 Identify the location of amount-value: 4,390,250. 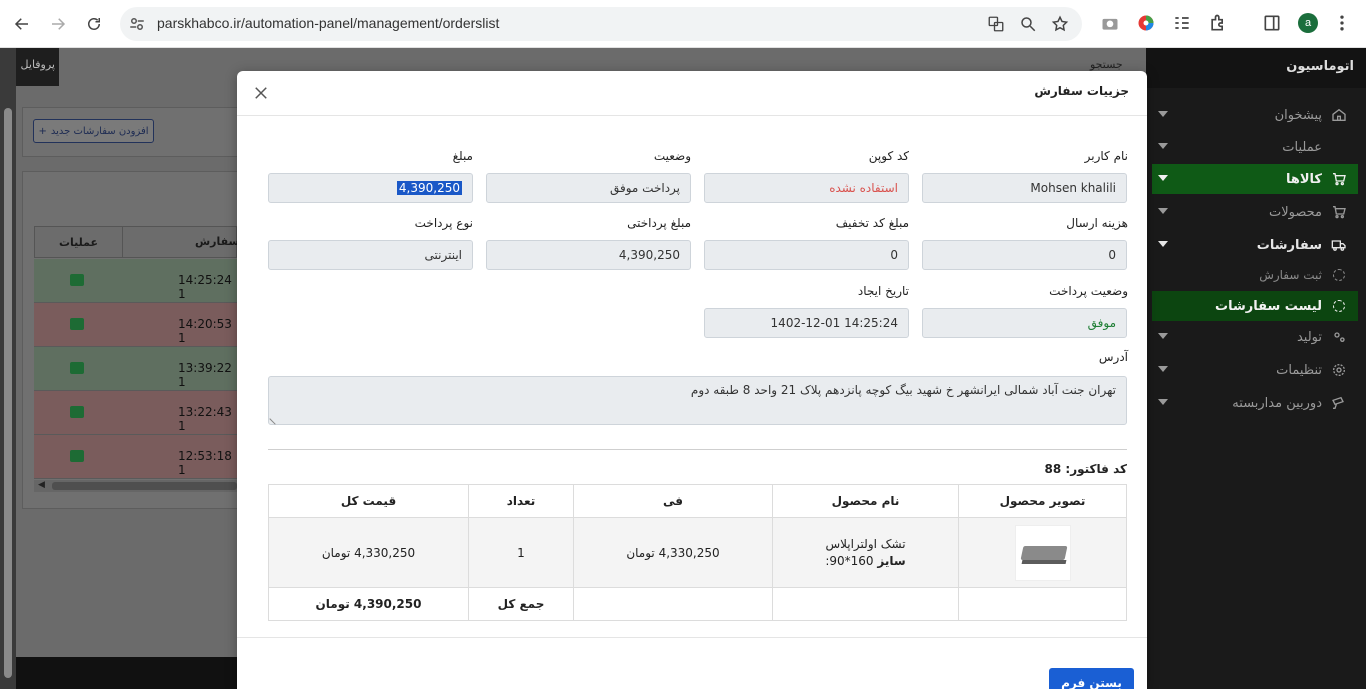
(429, 188).